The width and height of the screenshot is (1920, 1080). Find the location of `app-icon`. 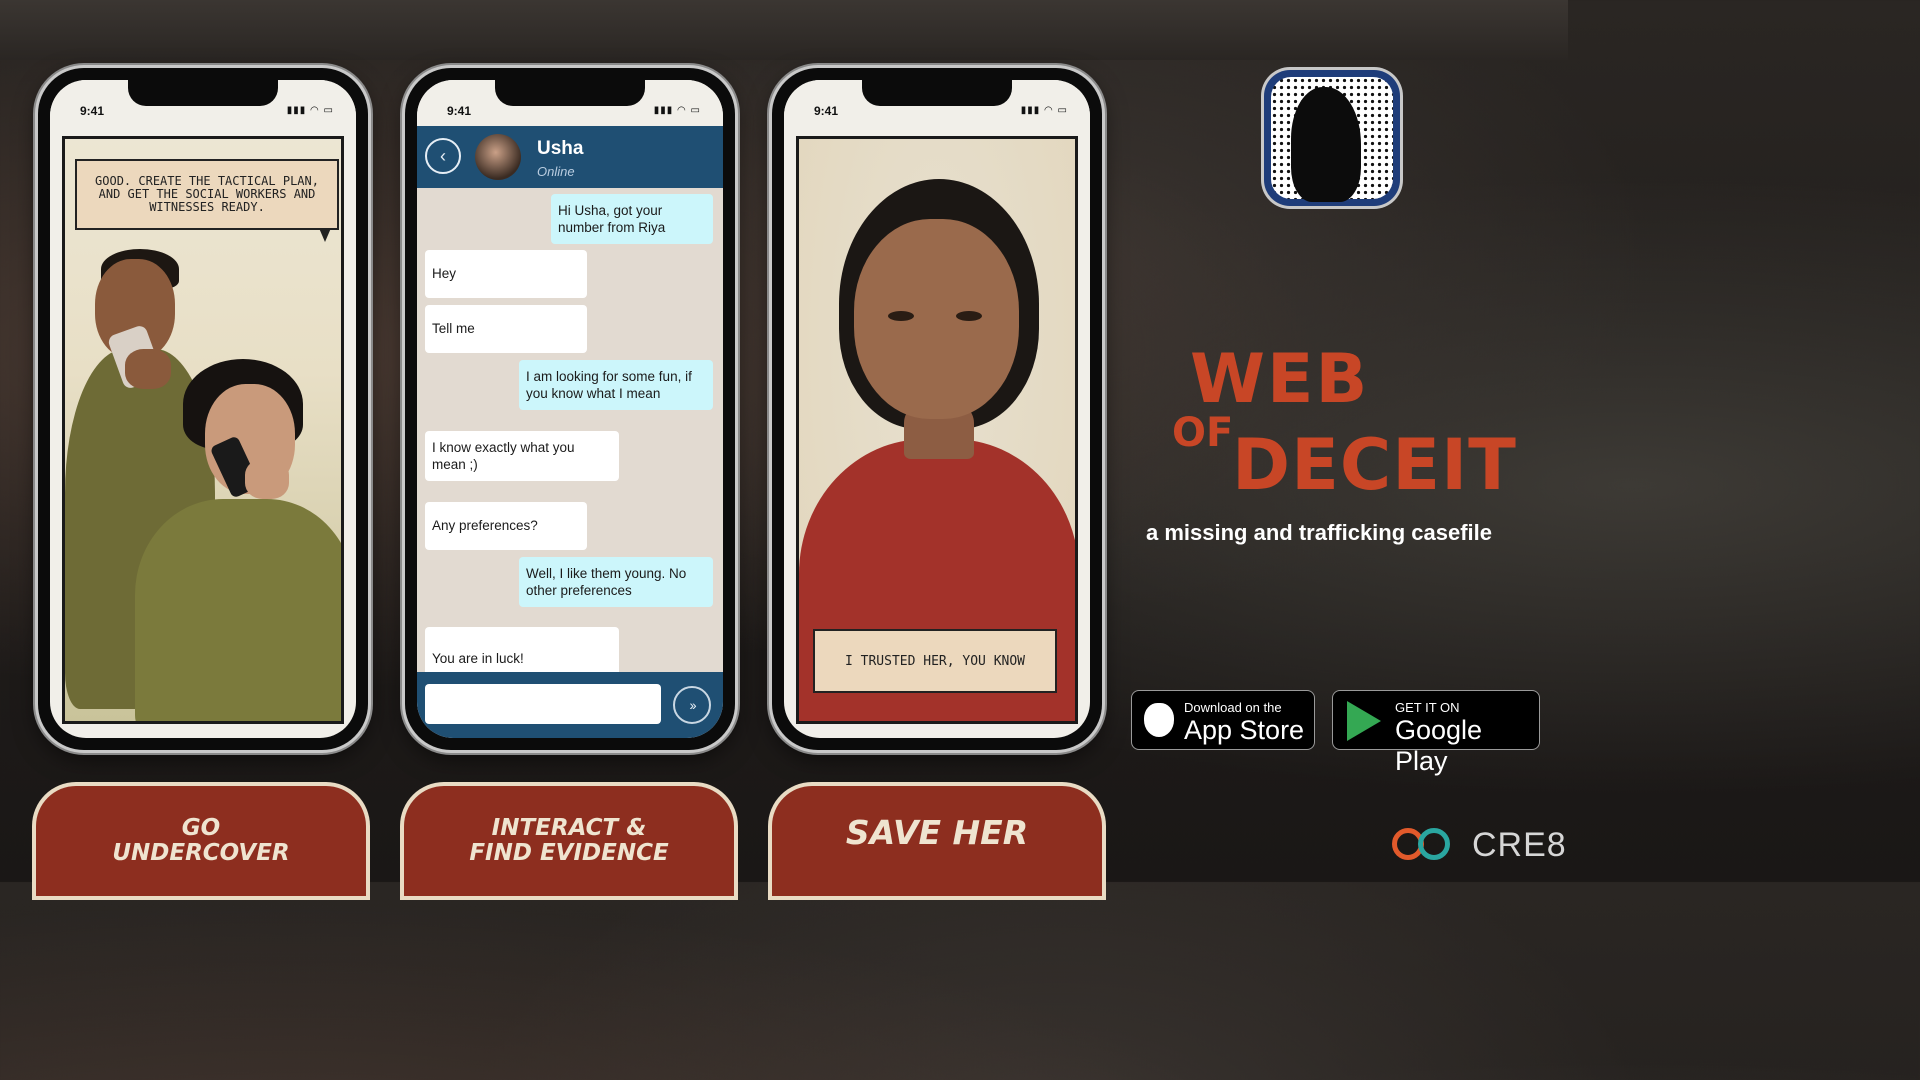

app-icon is located at coordinates (1332, 138).